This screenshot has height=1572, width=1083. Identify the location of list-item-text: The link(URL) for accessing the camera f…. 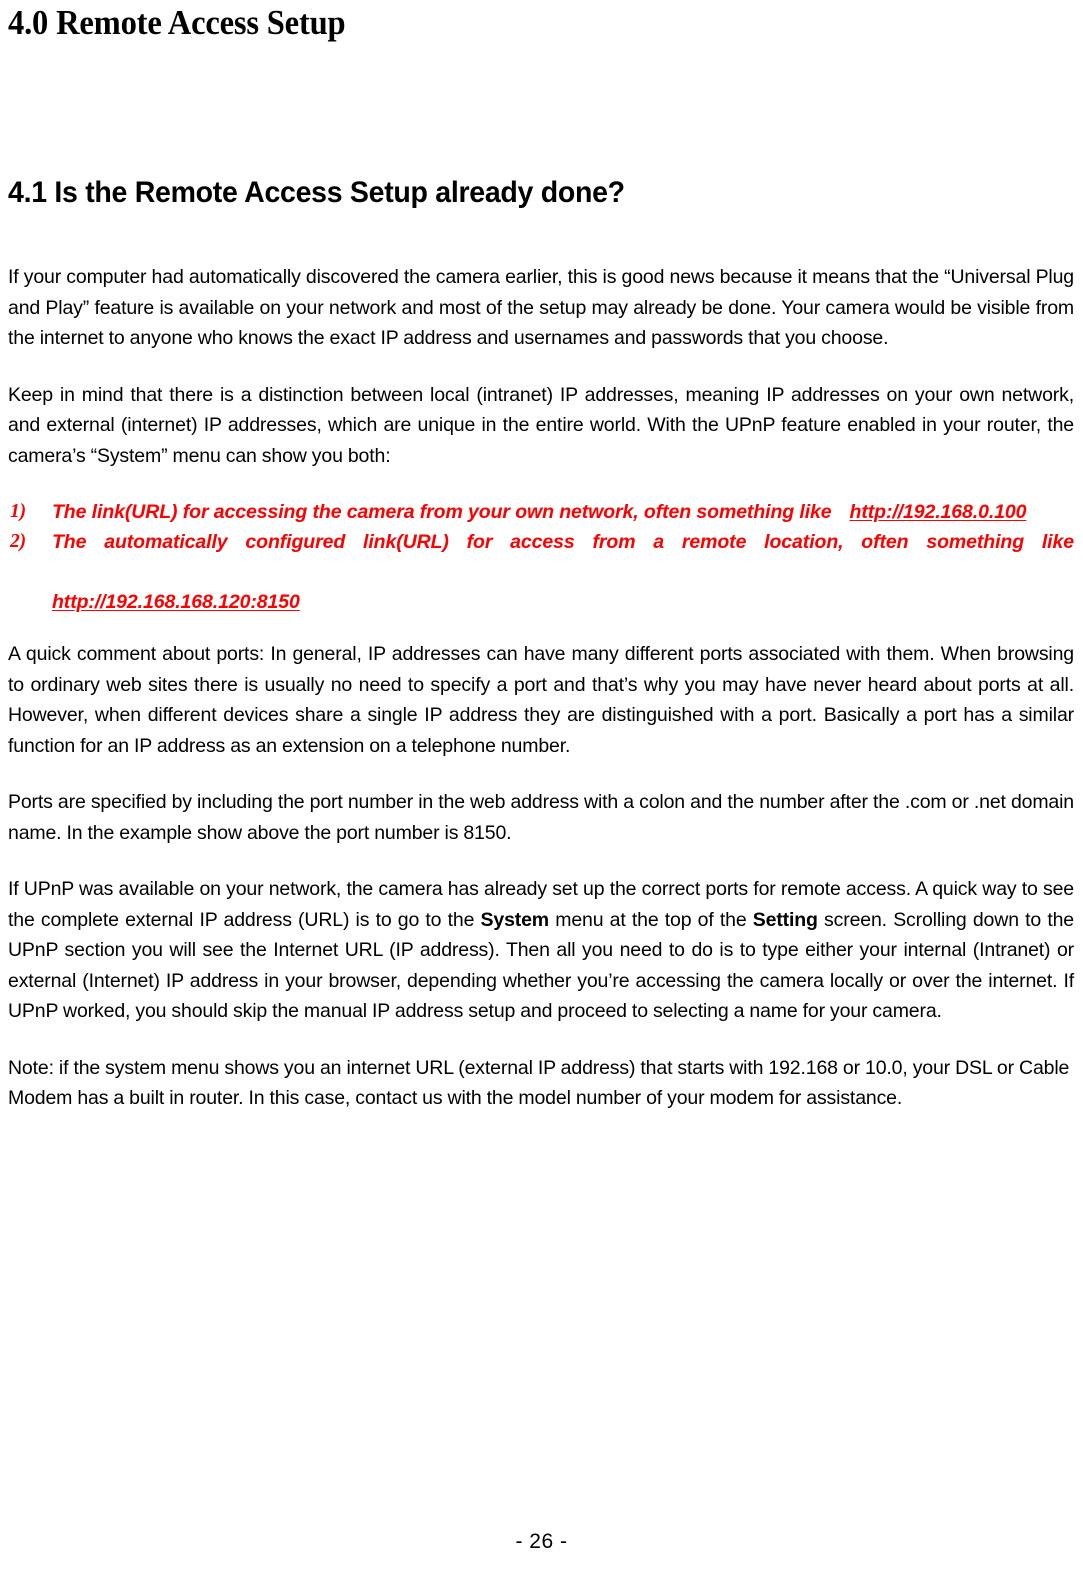
(442, 512).